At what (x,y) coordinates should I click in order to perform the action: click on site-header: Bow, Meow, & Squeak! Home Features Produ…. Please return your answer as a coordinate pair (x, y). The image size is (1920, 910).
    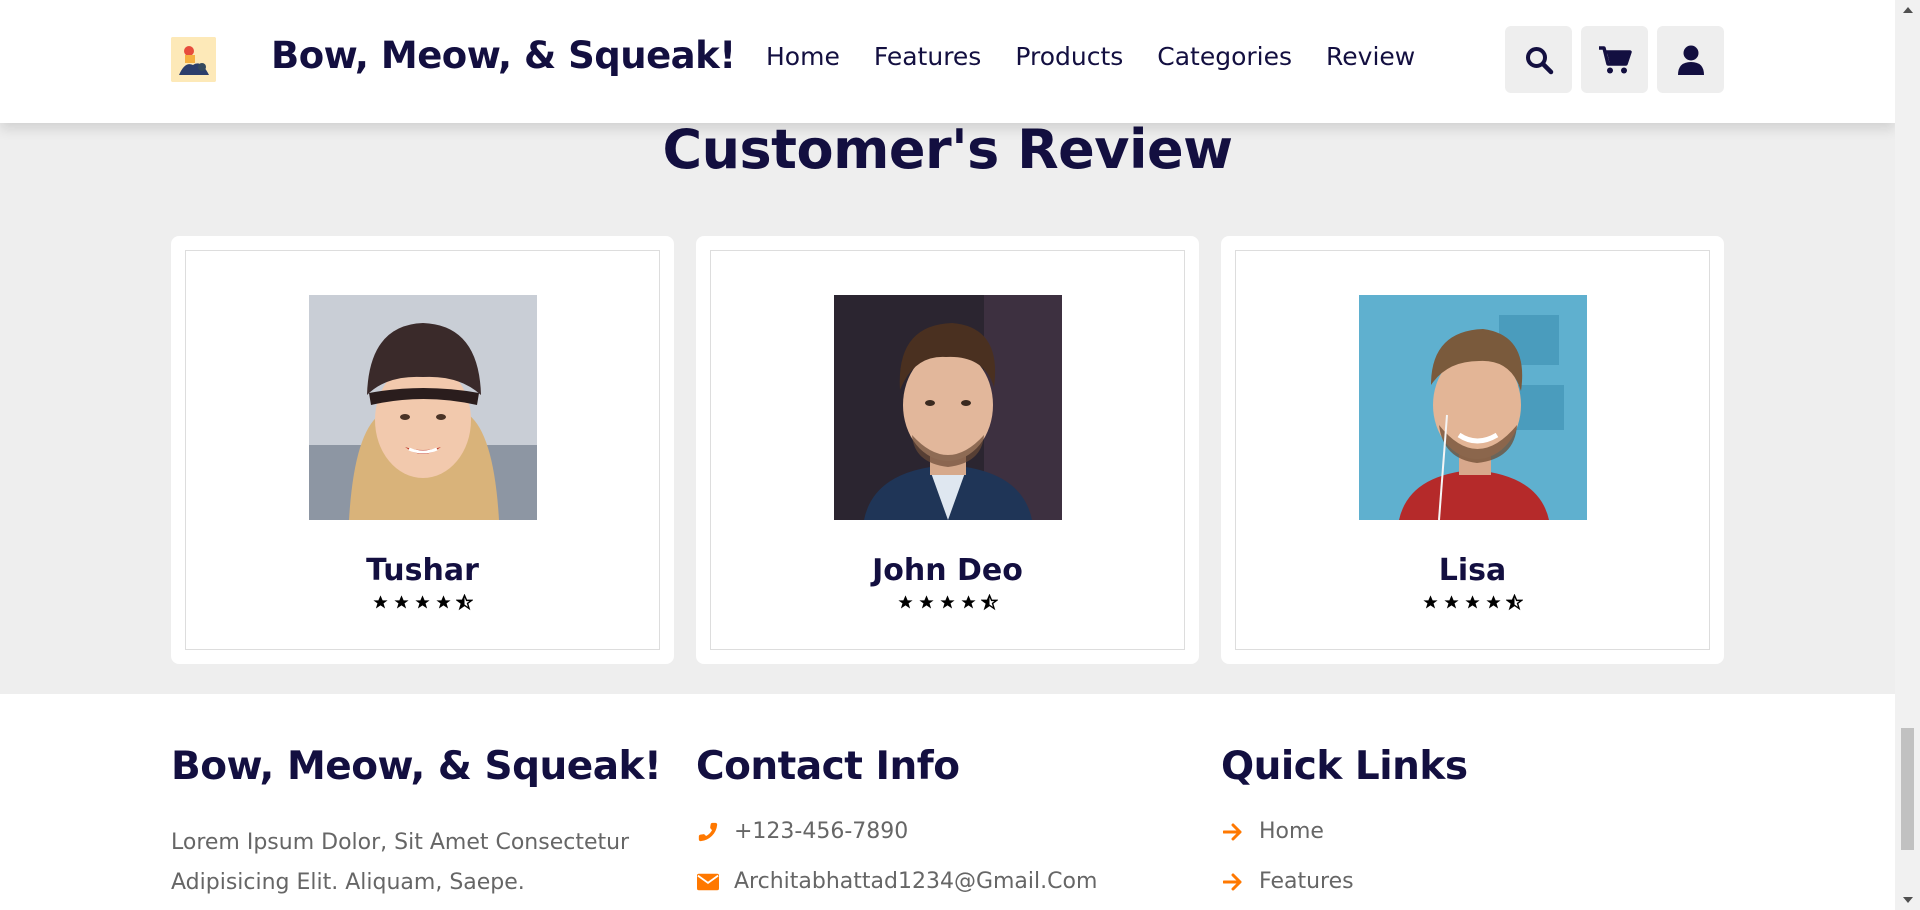
    Looking at the image, I should click on (947, 61).